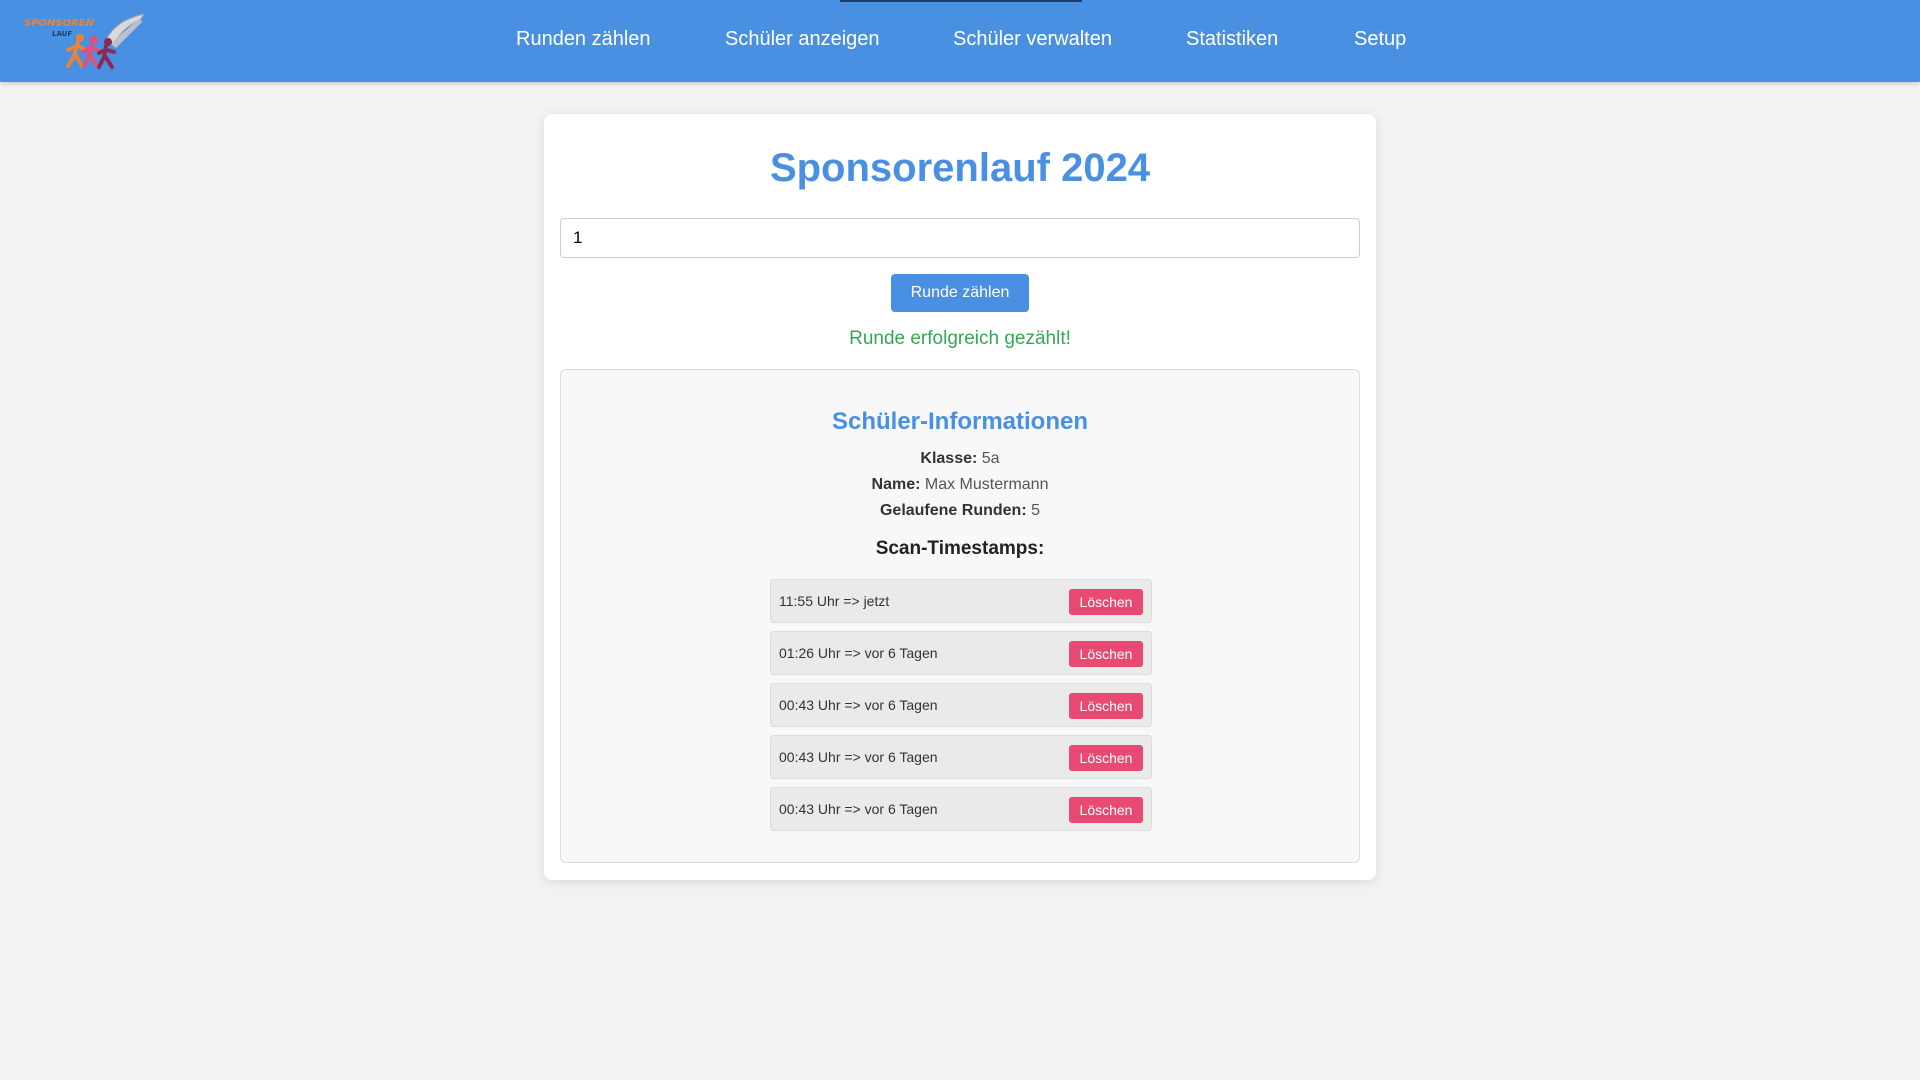 The width and height of the screenshot is (1920, 1080). What do you see at coordinates (961, 653) in the screenshot?
I see `timestamp-row: 01:26 Uhr => vor 6 Tagen Löschen` at bounding box center [961, 653].